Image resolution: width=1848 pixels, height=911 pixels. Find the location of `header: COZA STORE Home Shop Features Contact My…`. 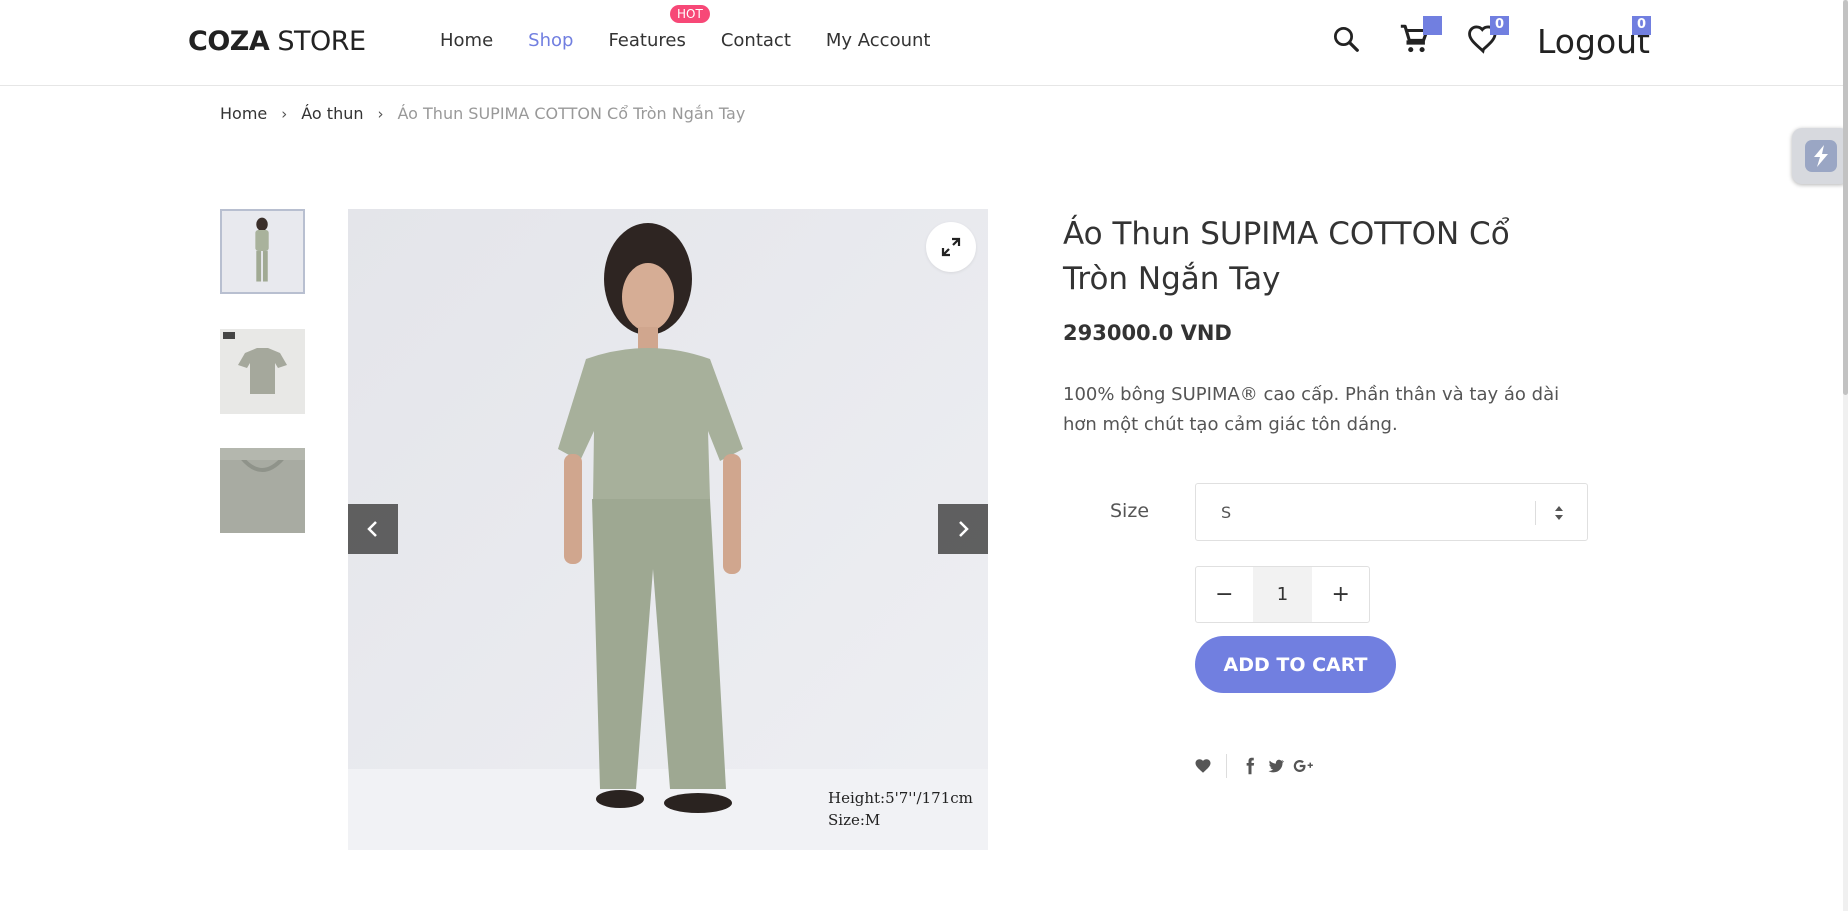

header: COZA STORE Home Shop Features Contact My… is located at coordinates (924, 43).